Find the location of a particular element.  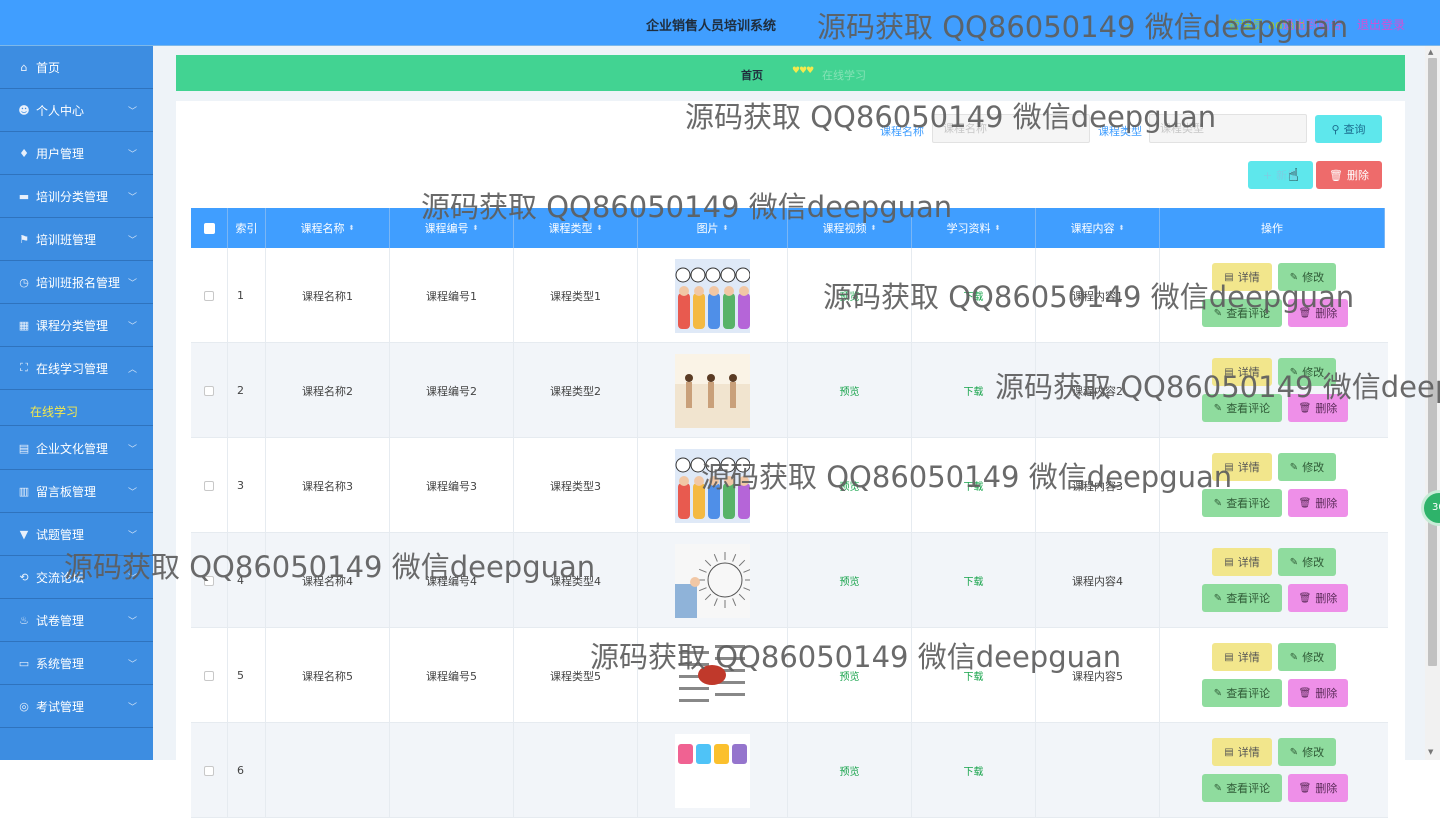

scroll-thumb is located at coordinates (1432, 362).